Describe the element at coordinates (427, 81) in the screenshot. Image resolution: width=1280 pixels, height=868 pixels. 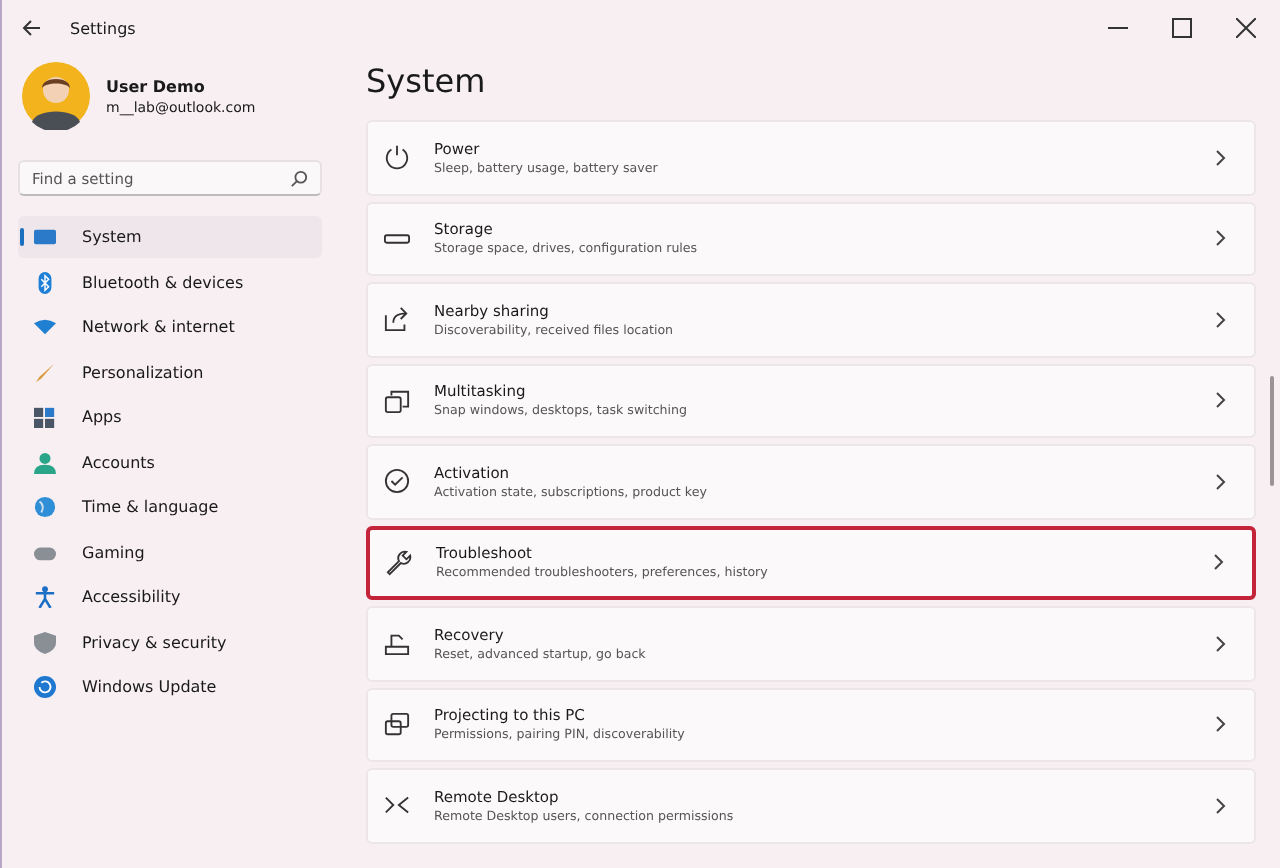
I see `page-title: System` at that location.